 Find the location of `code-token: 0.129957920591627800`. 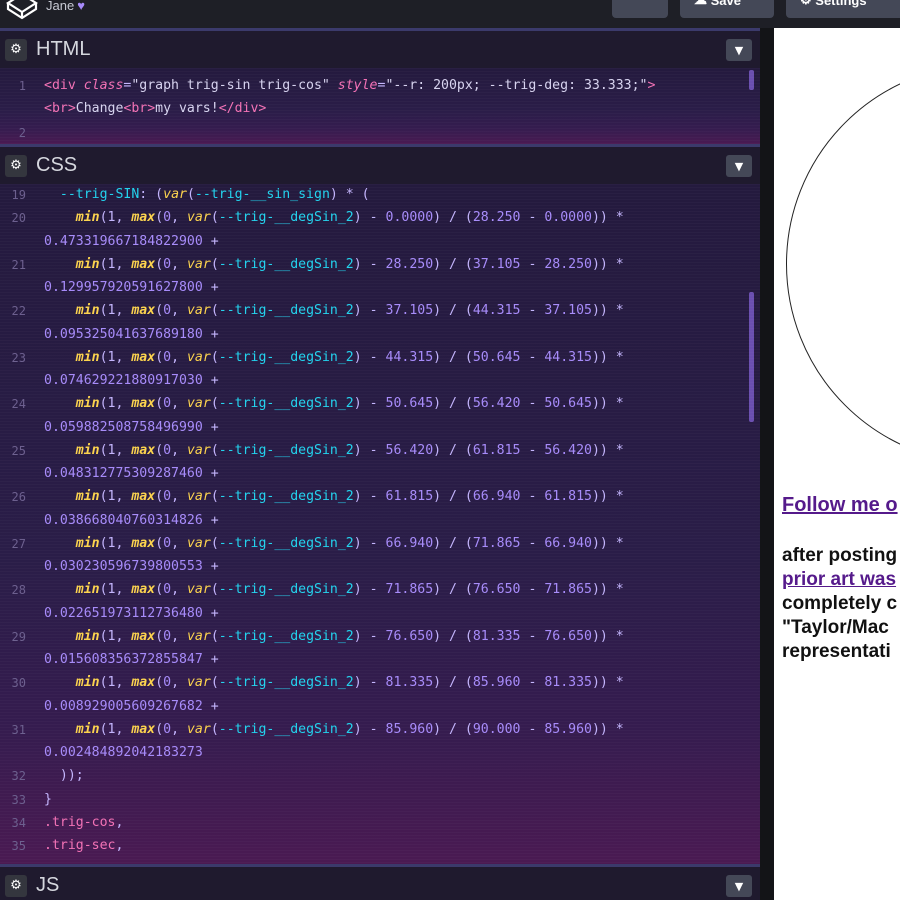

code-token: 0.129957920591627800 is located at coordinates (123, 287).